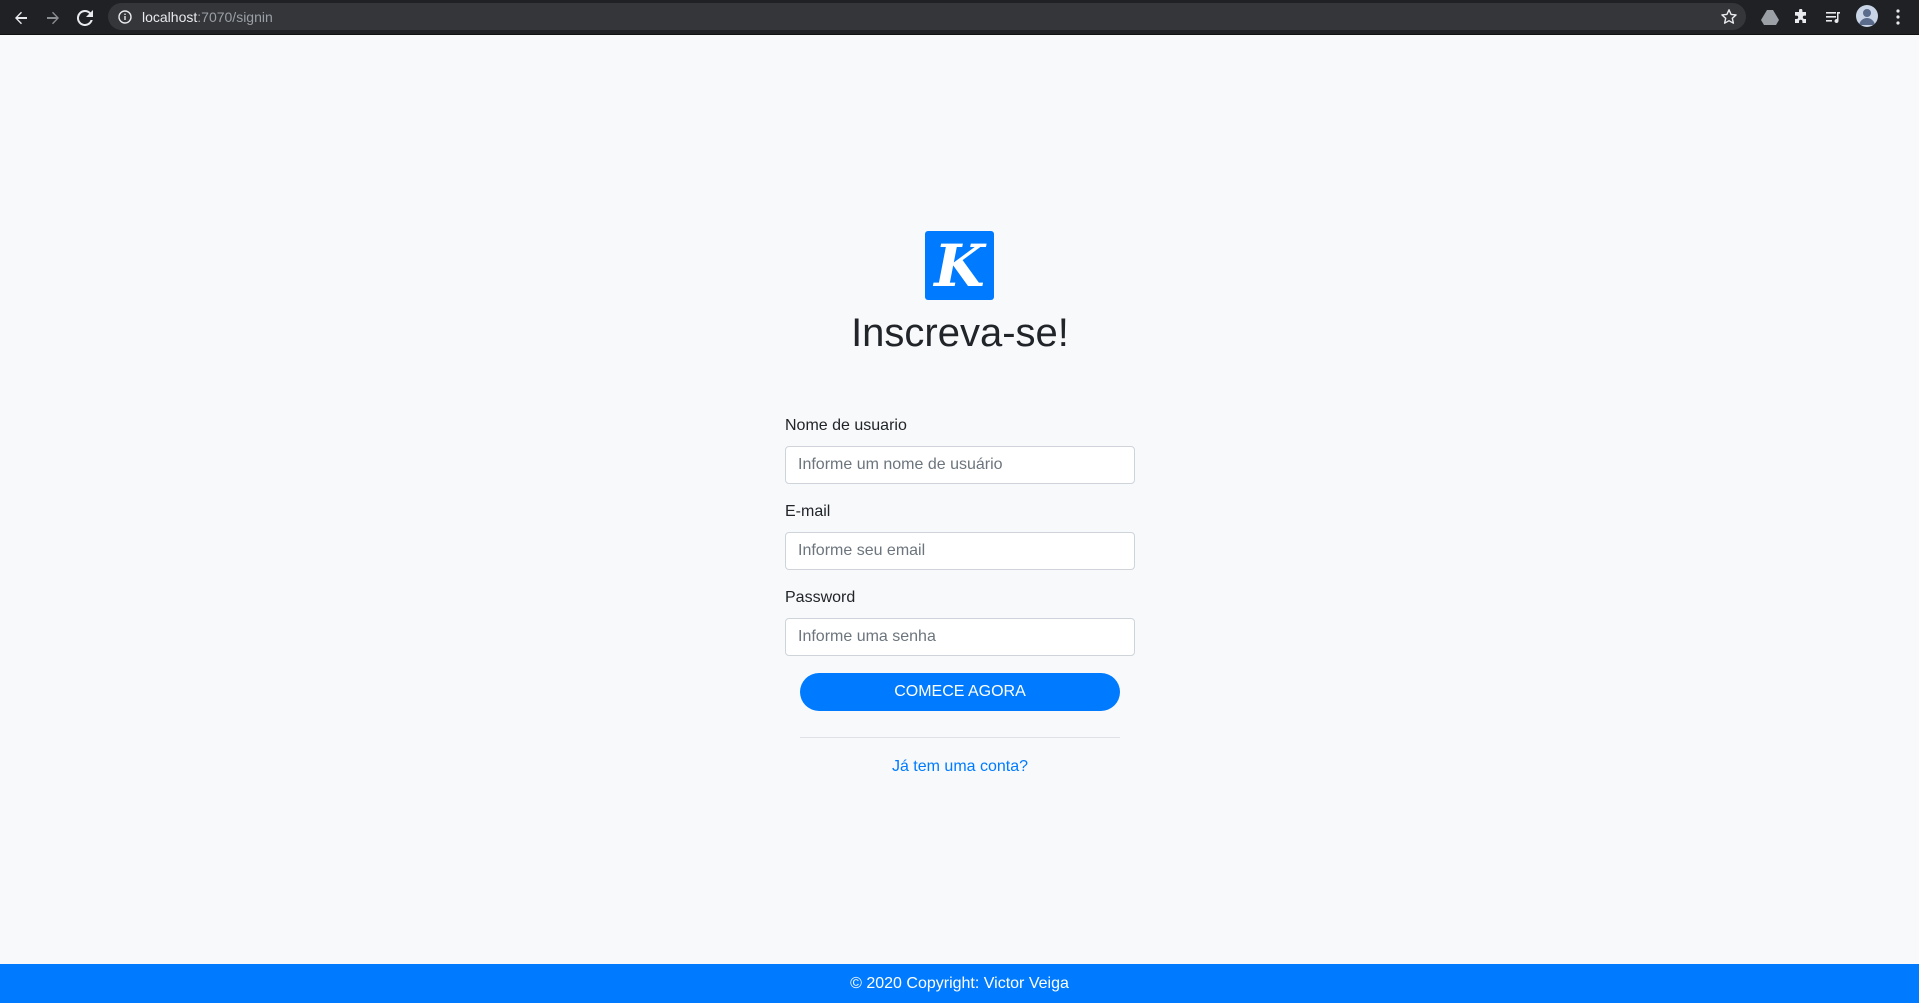  I want to click on logo-letter: K, so click(959, 265).